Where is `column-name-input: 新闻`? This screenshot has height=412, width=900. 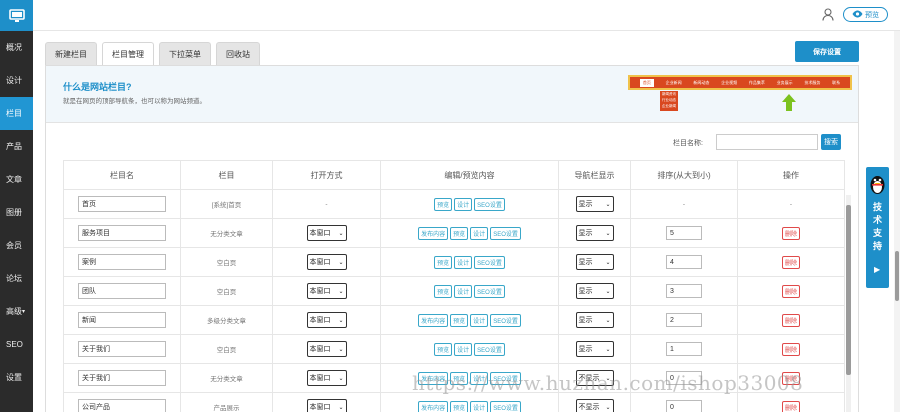
column-name-input: 新闻 is located at coordinates (122, 320).